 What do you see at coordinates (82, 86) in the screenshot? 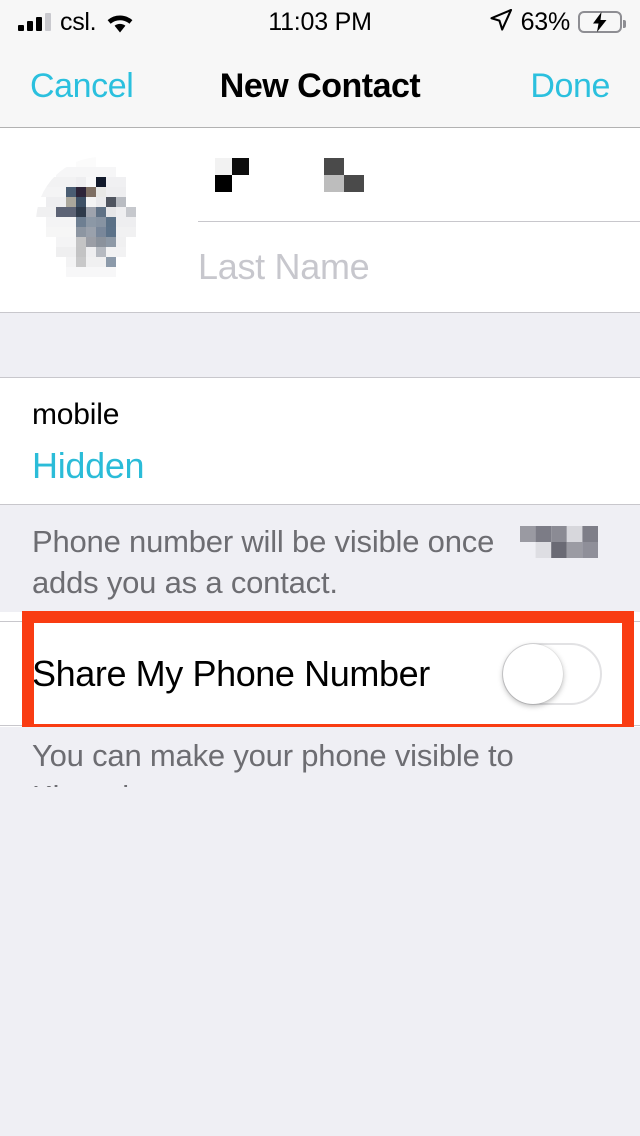
I see `cancel-button: Cancel` at bounding box center [82, 86].